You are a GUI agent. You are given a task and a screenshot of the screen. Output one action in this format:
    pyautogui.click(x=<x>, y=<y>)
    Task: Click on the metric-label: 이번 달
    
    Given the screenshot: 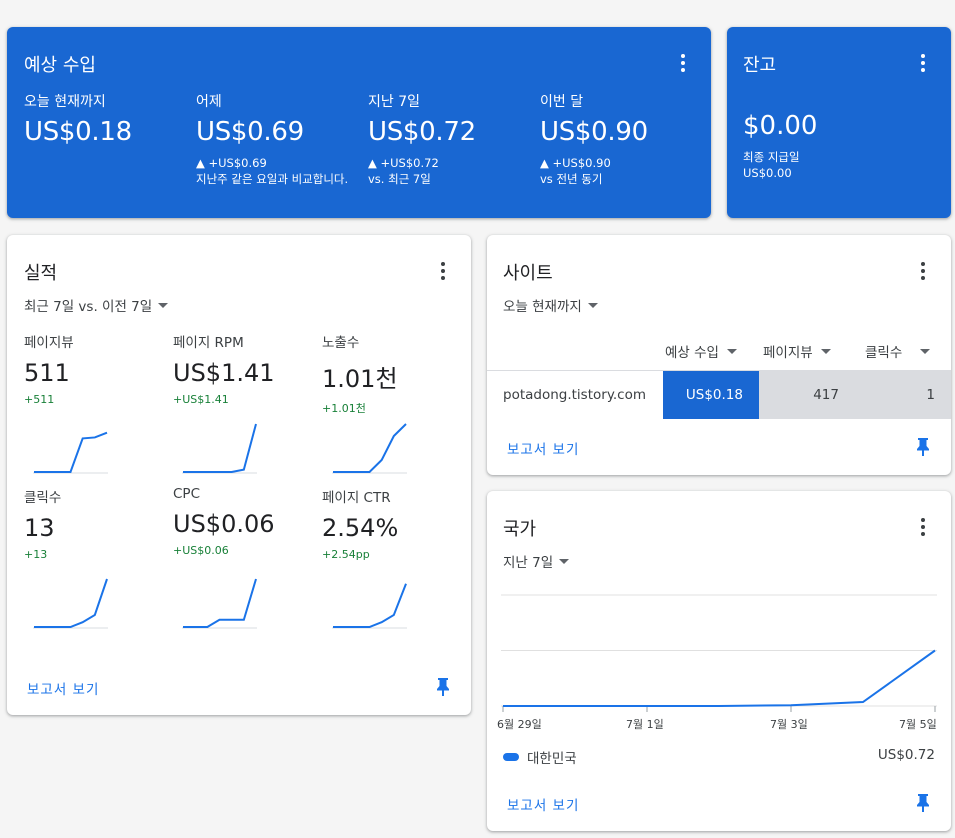 What is the action you would take?
    pyautogui.click(x=562, y=102)
    